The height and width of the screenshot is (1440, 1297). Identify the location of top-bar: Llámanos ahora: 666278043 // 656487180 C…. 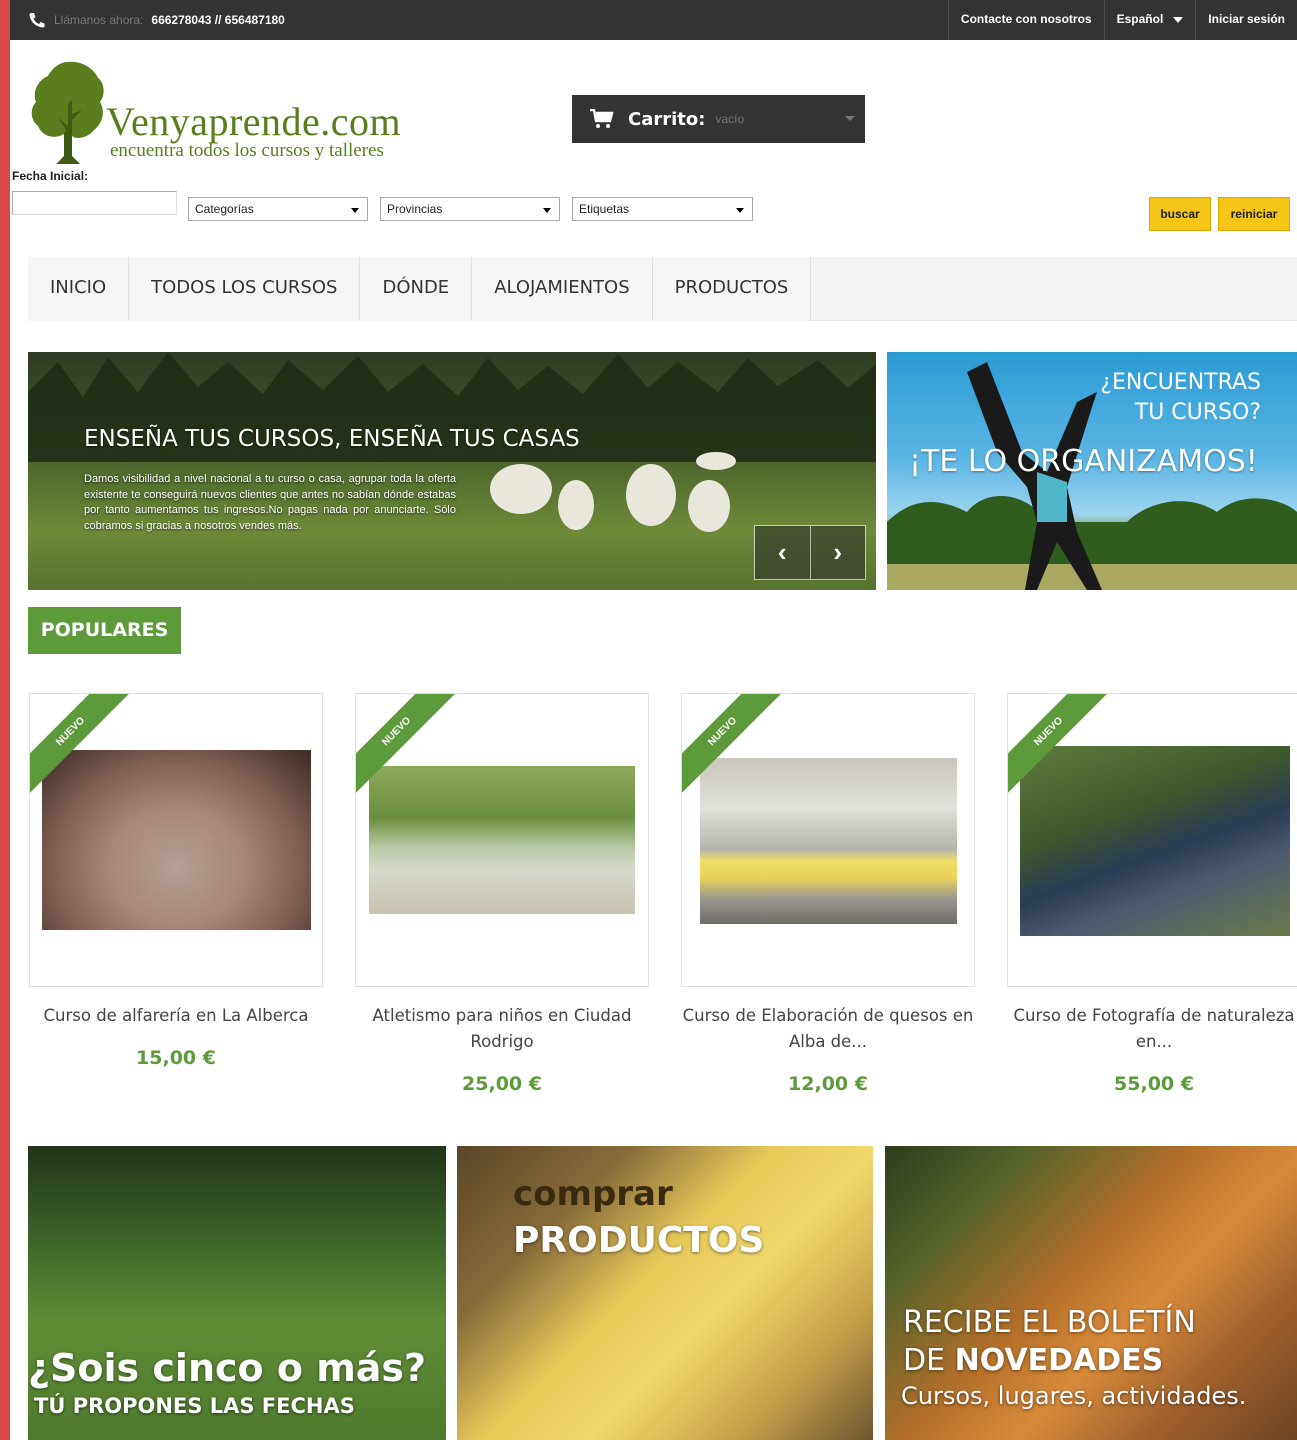
(653, 20).